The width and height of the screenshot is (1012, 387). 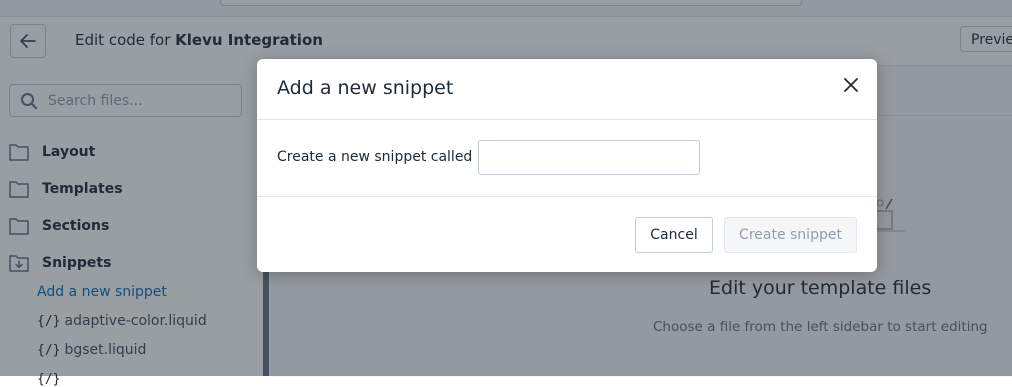 I want to click on cancel-button: Cancel, so click(x=674, y=235).